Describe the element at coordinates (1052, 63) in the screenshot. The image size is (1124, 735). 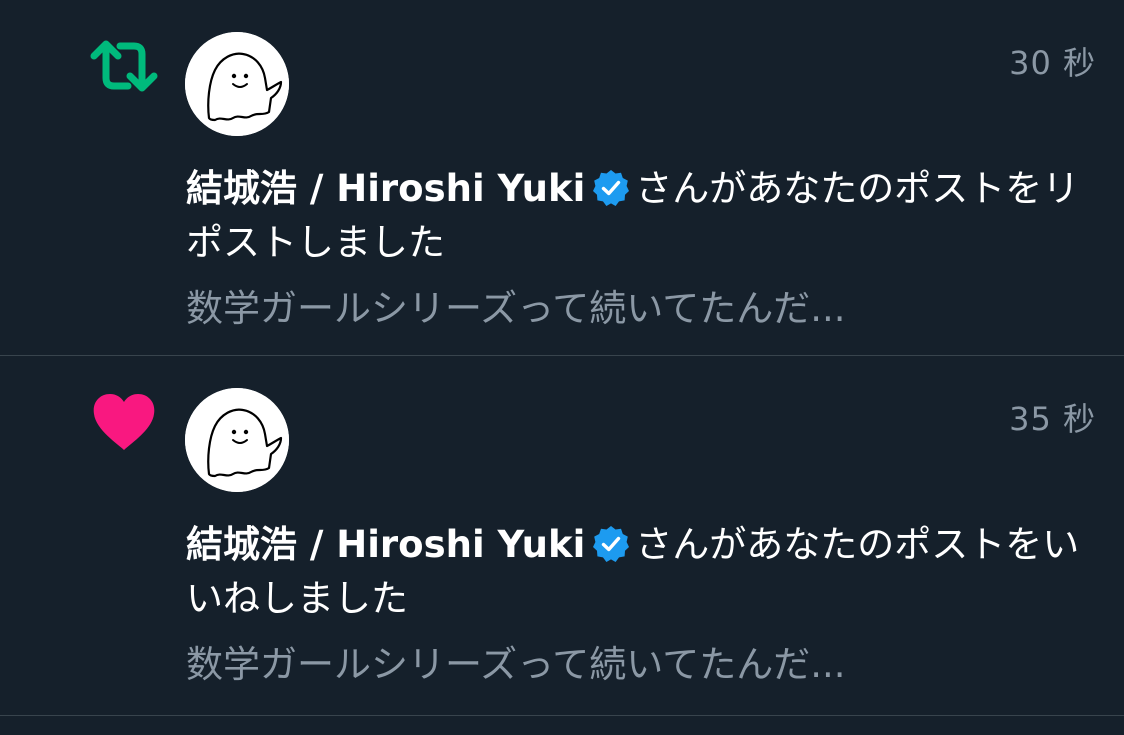
I see `timestamp: 30 秒` at that location.